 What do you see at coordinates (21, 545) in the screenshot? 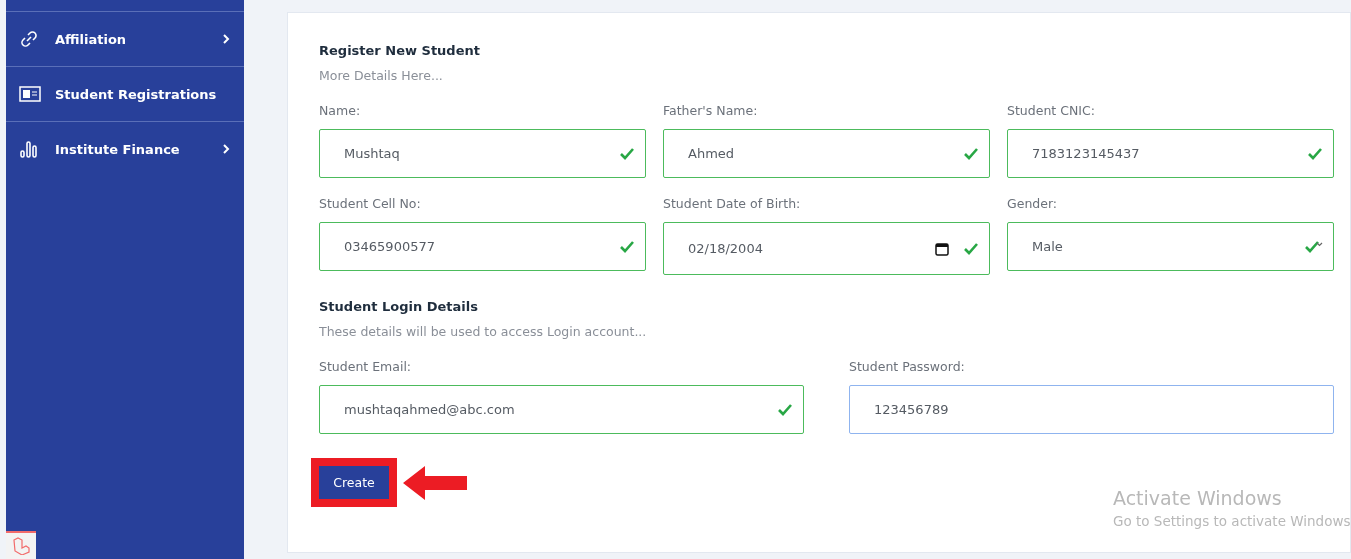
I see `logo-icon` at bounding box center [21, 545].